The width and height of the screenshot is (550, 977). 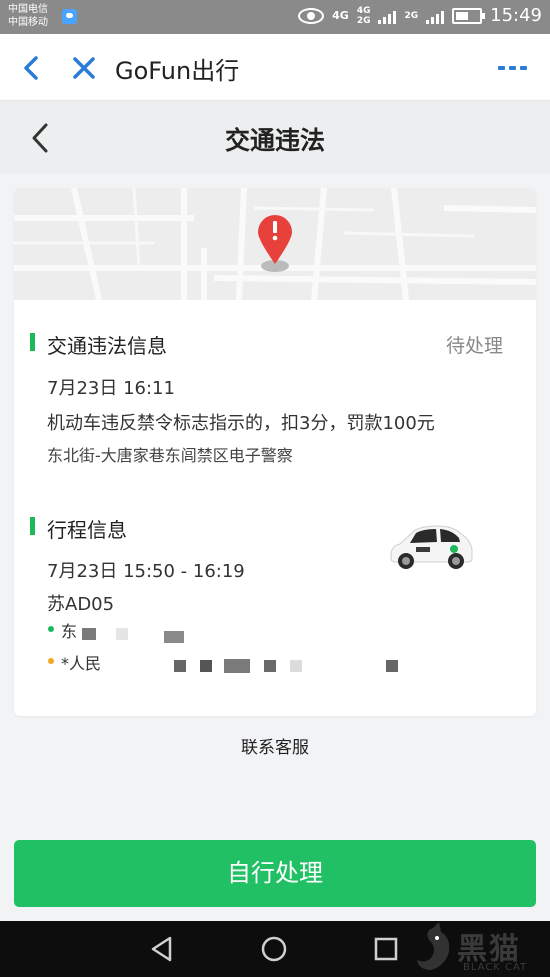 I want to click on network-label-4: 2G, so click(x=411, y=15).